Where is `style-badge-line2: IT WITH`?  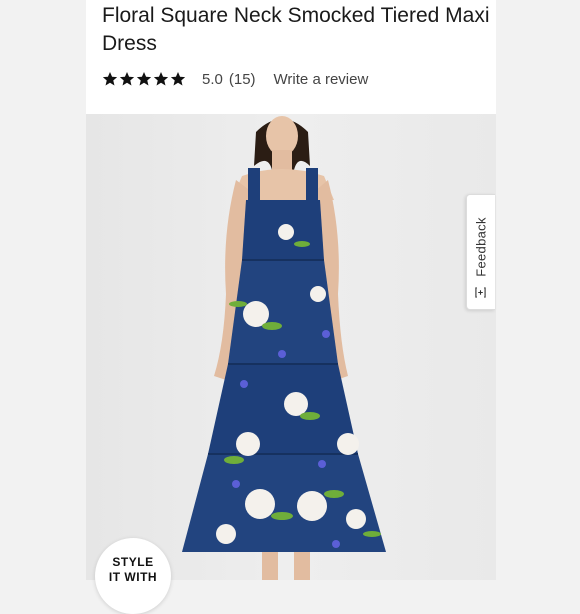
style-badge-line2: IT WITH is located at coordinates (133, 577).